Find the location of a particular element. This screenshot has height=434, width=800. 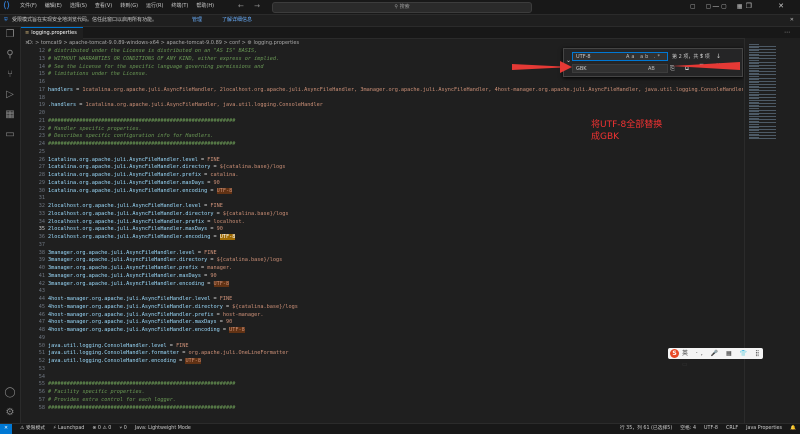

line-number: 48 is located at coordinates (41, 330).